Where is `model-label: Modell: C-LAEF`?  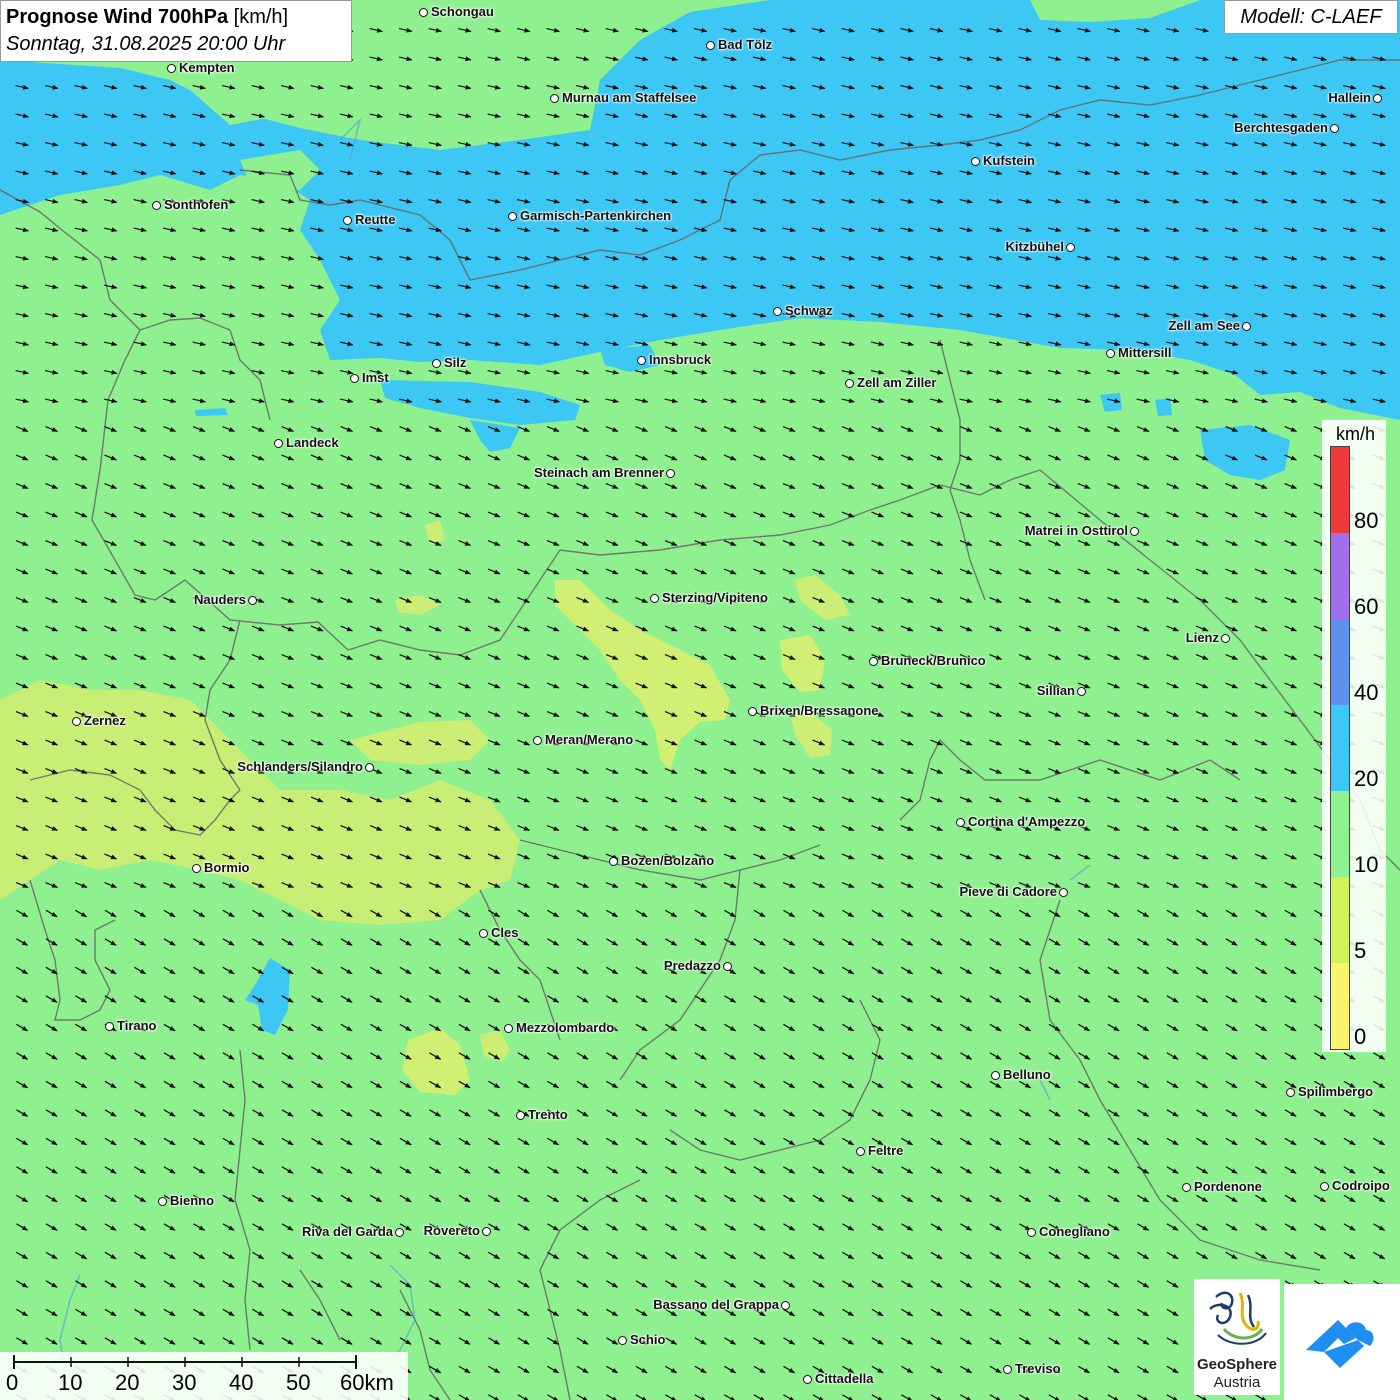
model-label: Modell: C-LAEF is located at coordinates (1311, 17).